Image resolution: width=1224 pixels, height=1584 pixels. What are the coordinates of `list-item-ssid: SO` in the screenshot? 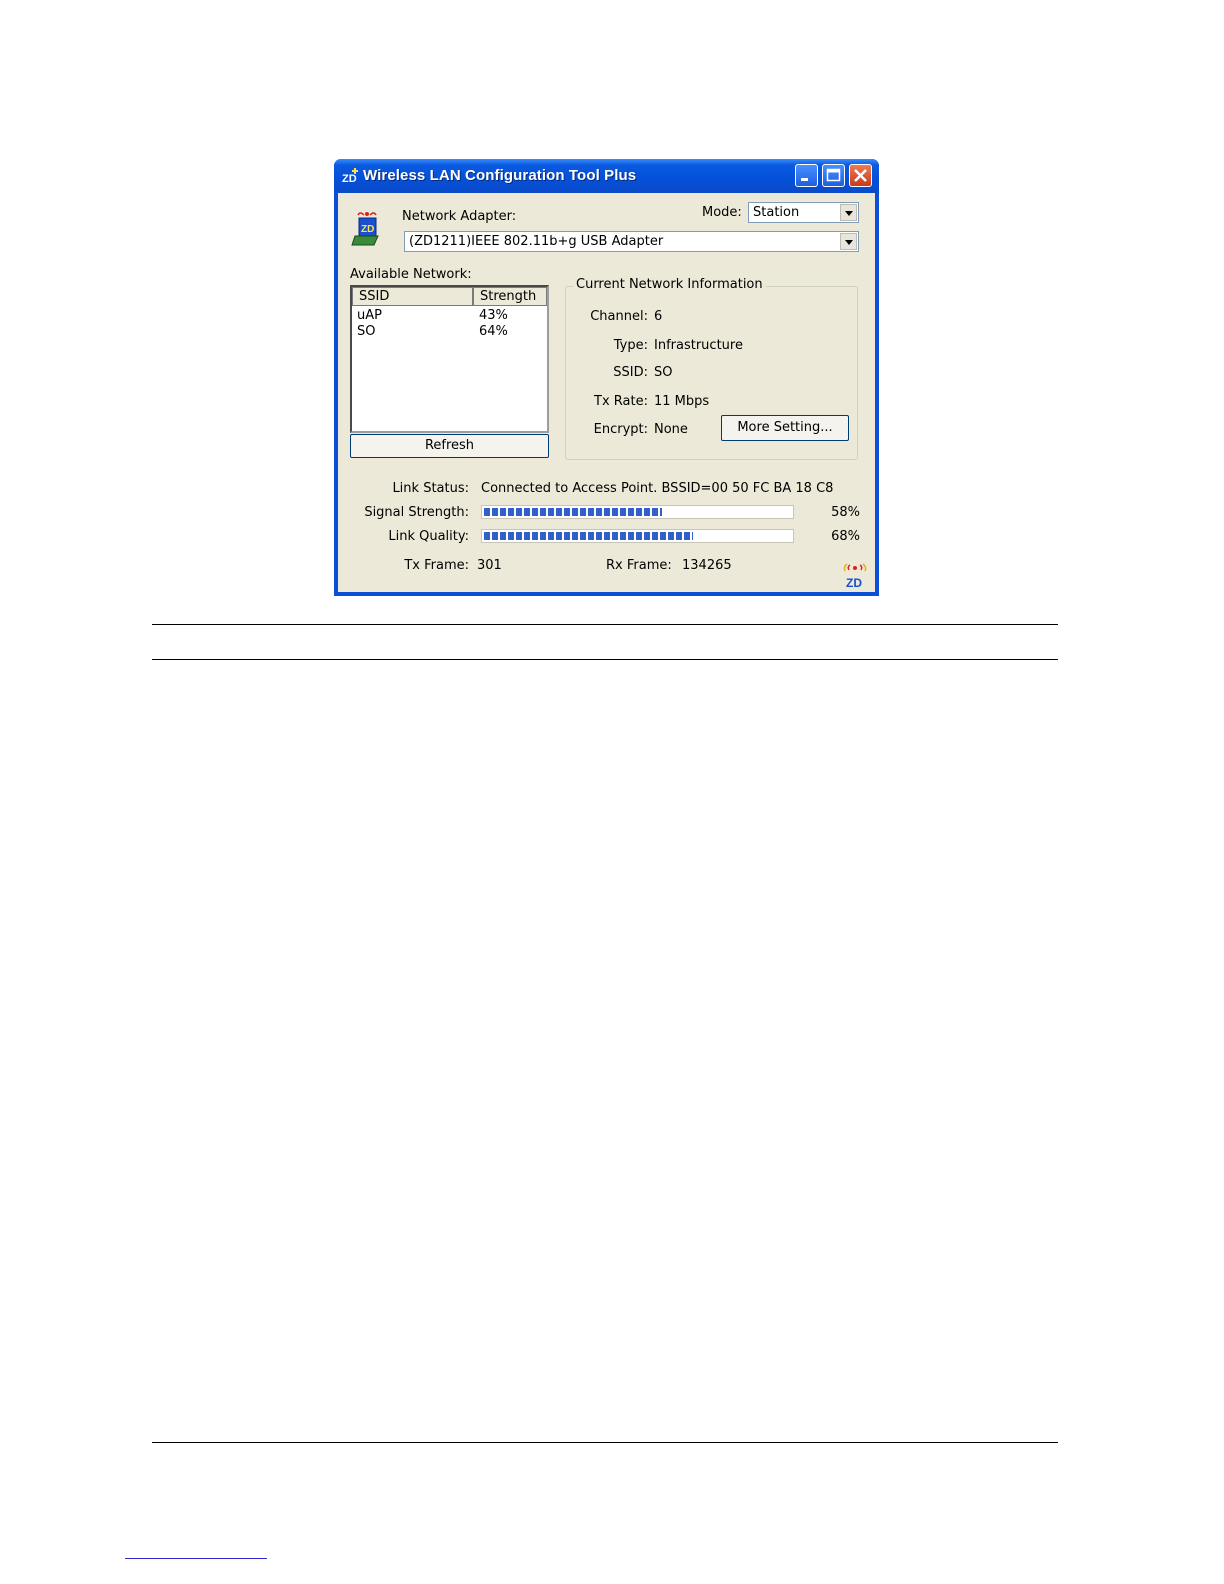 It's located at (366, 331).